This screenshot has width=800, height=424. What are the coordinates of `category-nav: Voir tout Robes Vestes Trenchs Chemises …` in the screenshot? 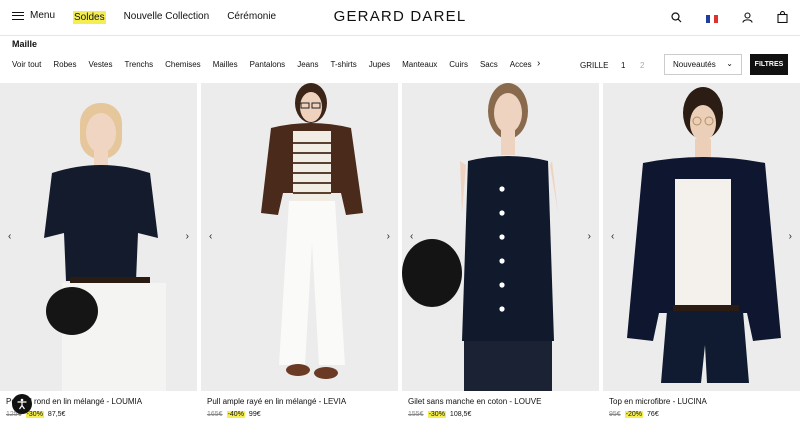 It's located at (272, 64).